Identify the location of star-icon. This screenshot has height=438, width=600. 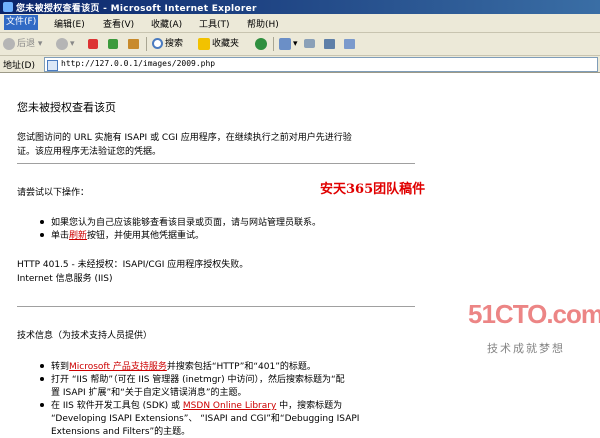
(204, 43).